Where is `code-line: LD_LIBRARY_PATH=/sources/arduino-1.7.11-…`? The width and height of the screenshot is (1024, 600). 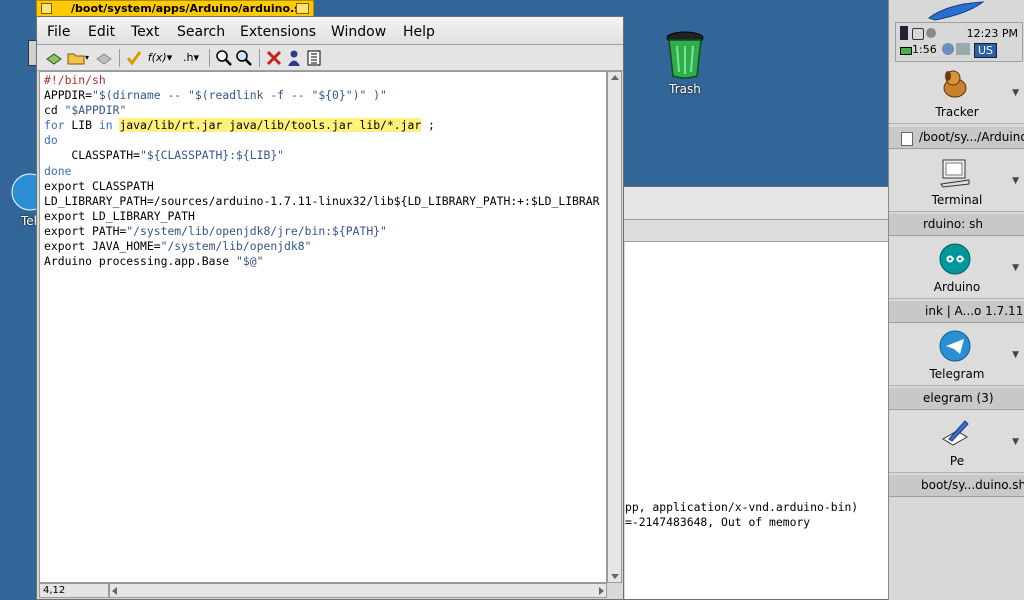
code-line: LD_LIBRARY_PATH=/sources/arduino-1.7.11-… is located at coordinates (322, 200).